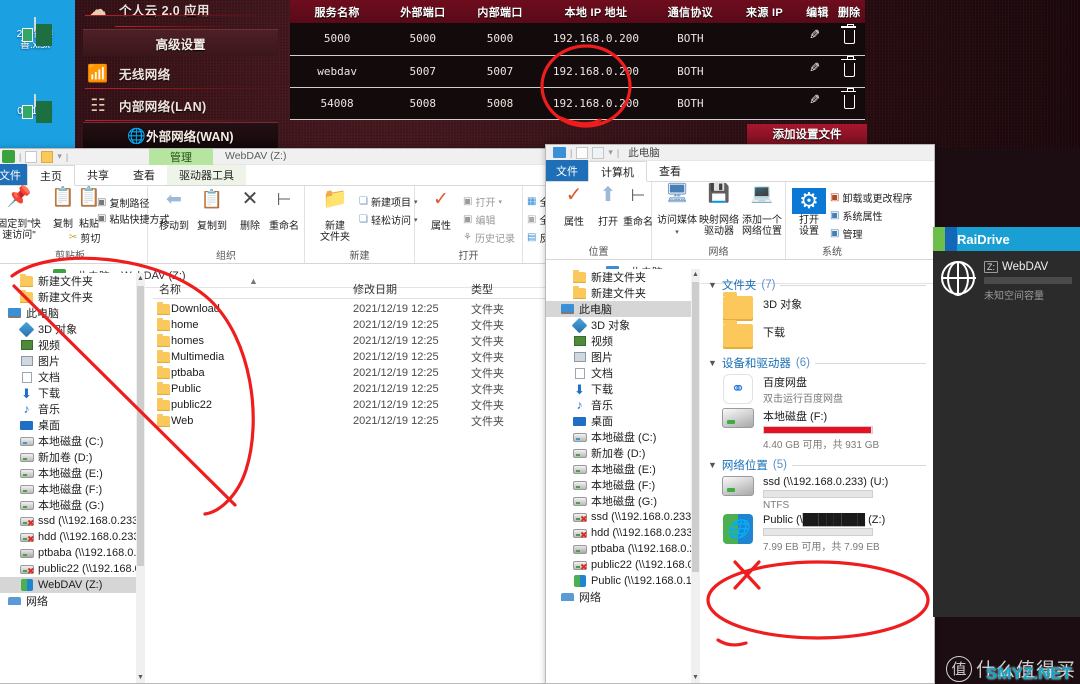  Describe the element at coordinates (827, 493) in the screenshot. I see `content-tile: ssd (\\192.168.0.233) (U:) NTFS` at that location.